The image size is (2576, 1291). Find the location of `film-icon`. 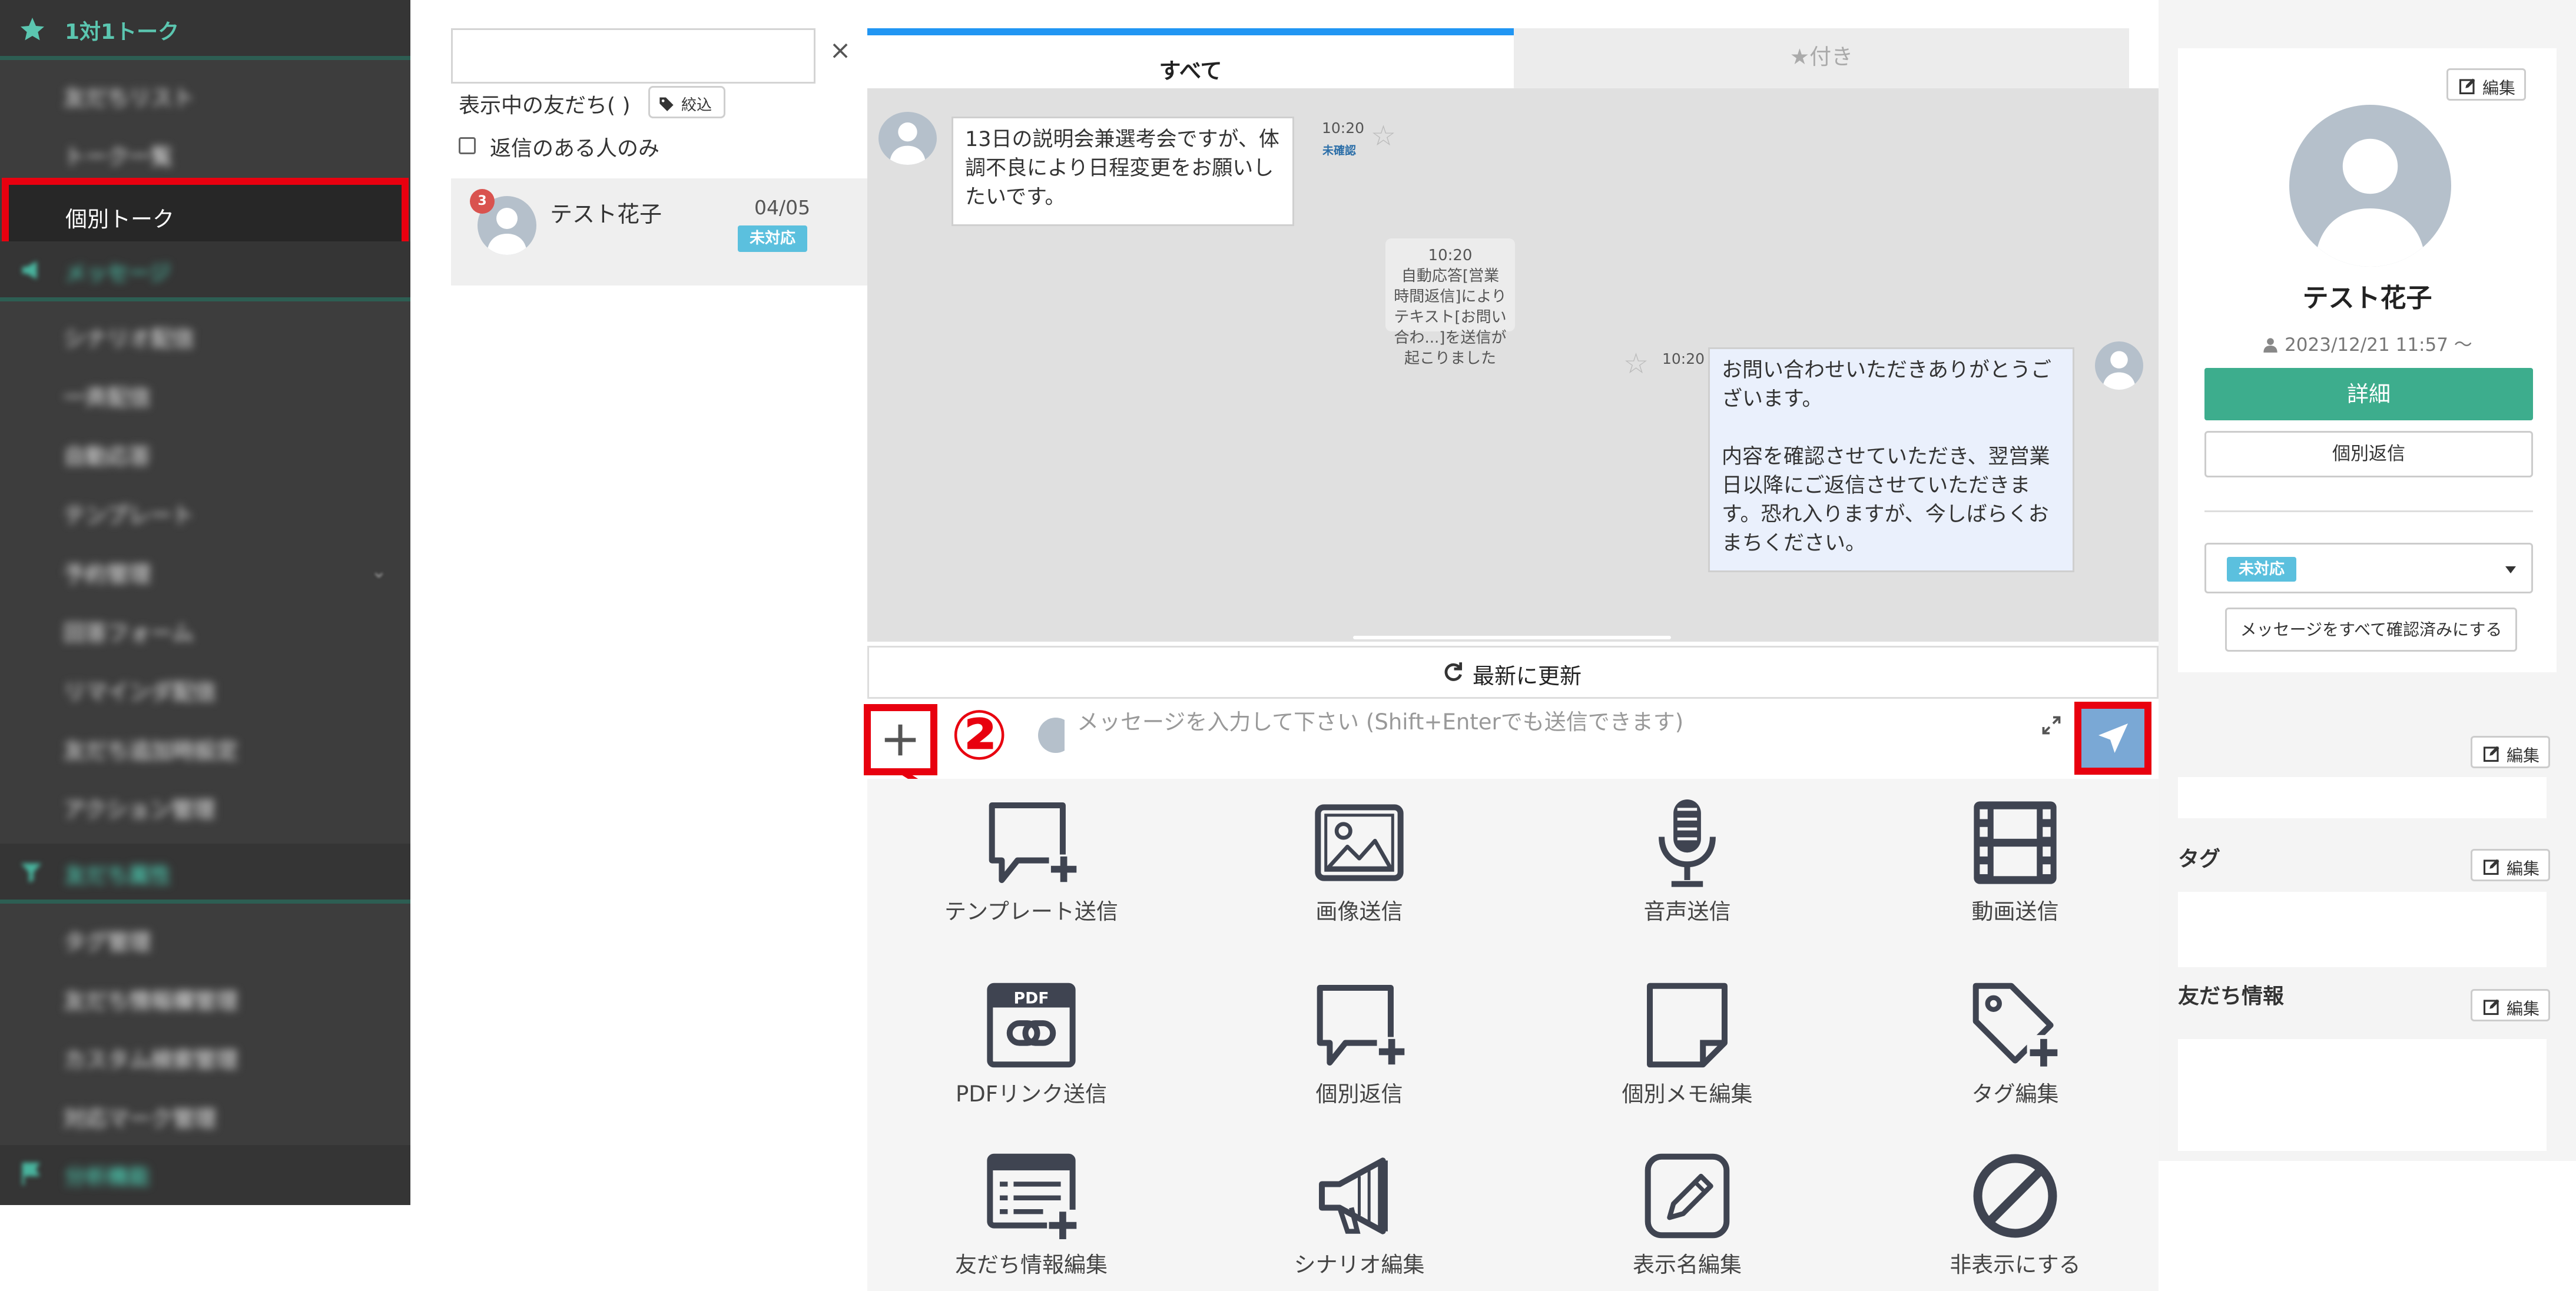

film-icon is located at coordinates (2016, 842).